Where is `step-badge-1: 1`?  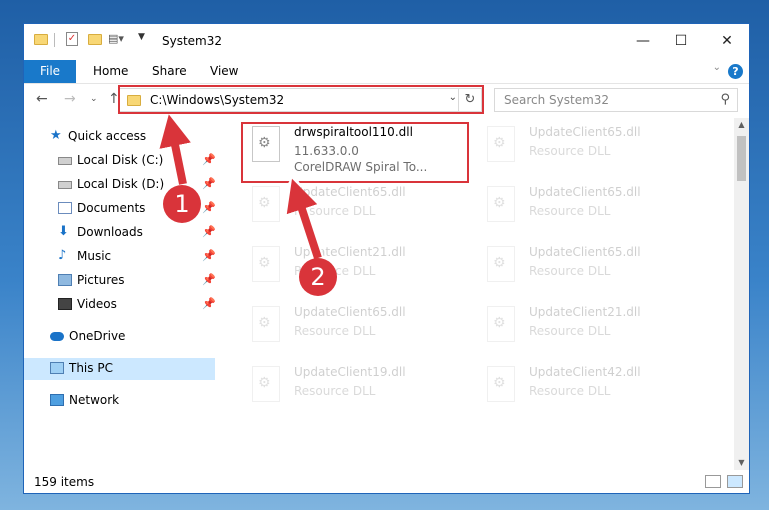
step-badge-1: 1 is located at coordinates (182, 204).